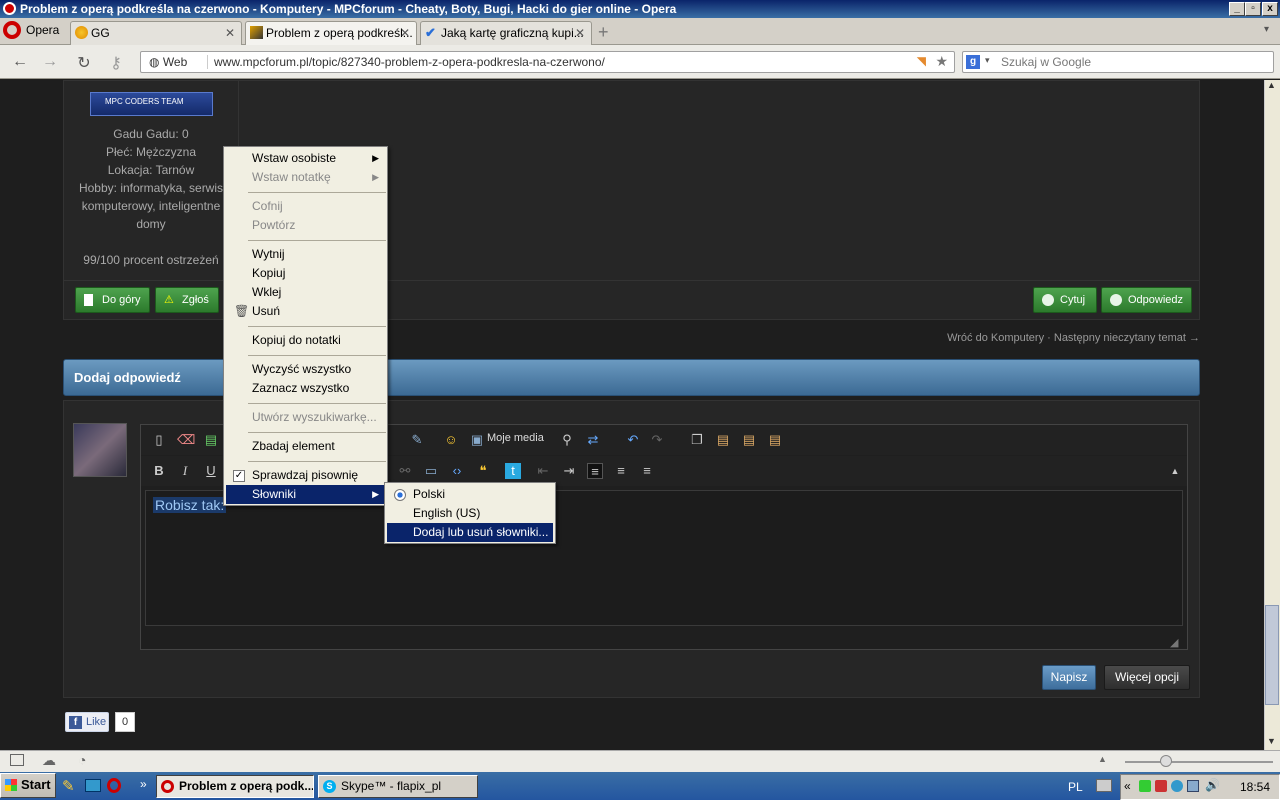 Image resolution: width=1280 pixels, height=800 pixels. I want to click on quicklaunch-expand-icon: », so click(143, 784).